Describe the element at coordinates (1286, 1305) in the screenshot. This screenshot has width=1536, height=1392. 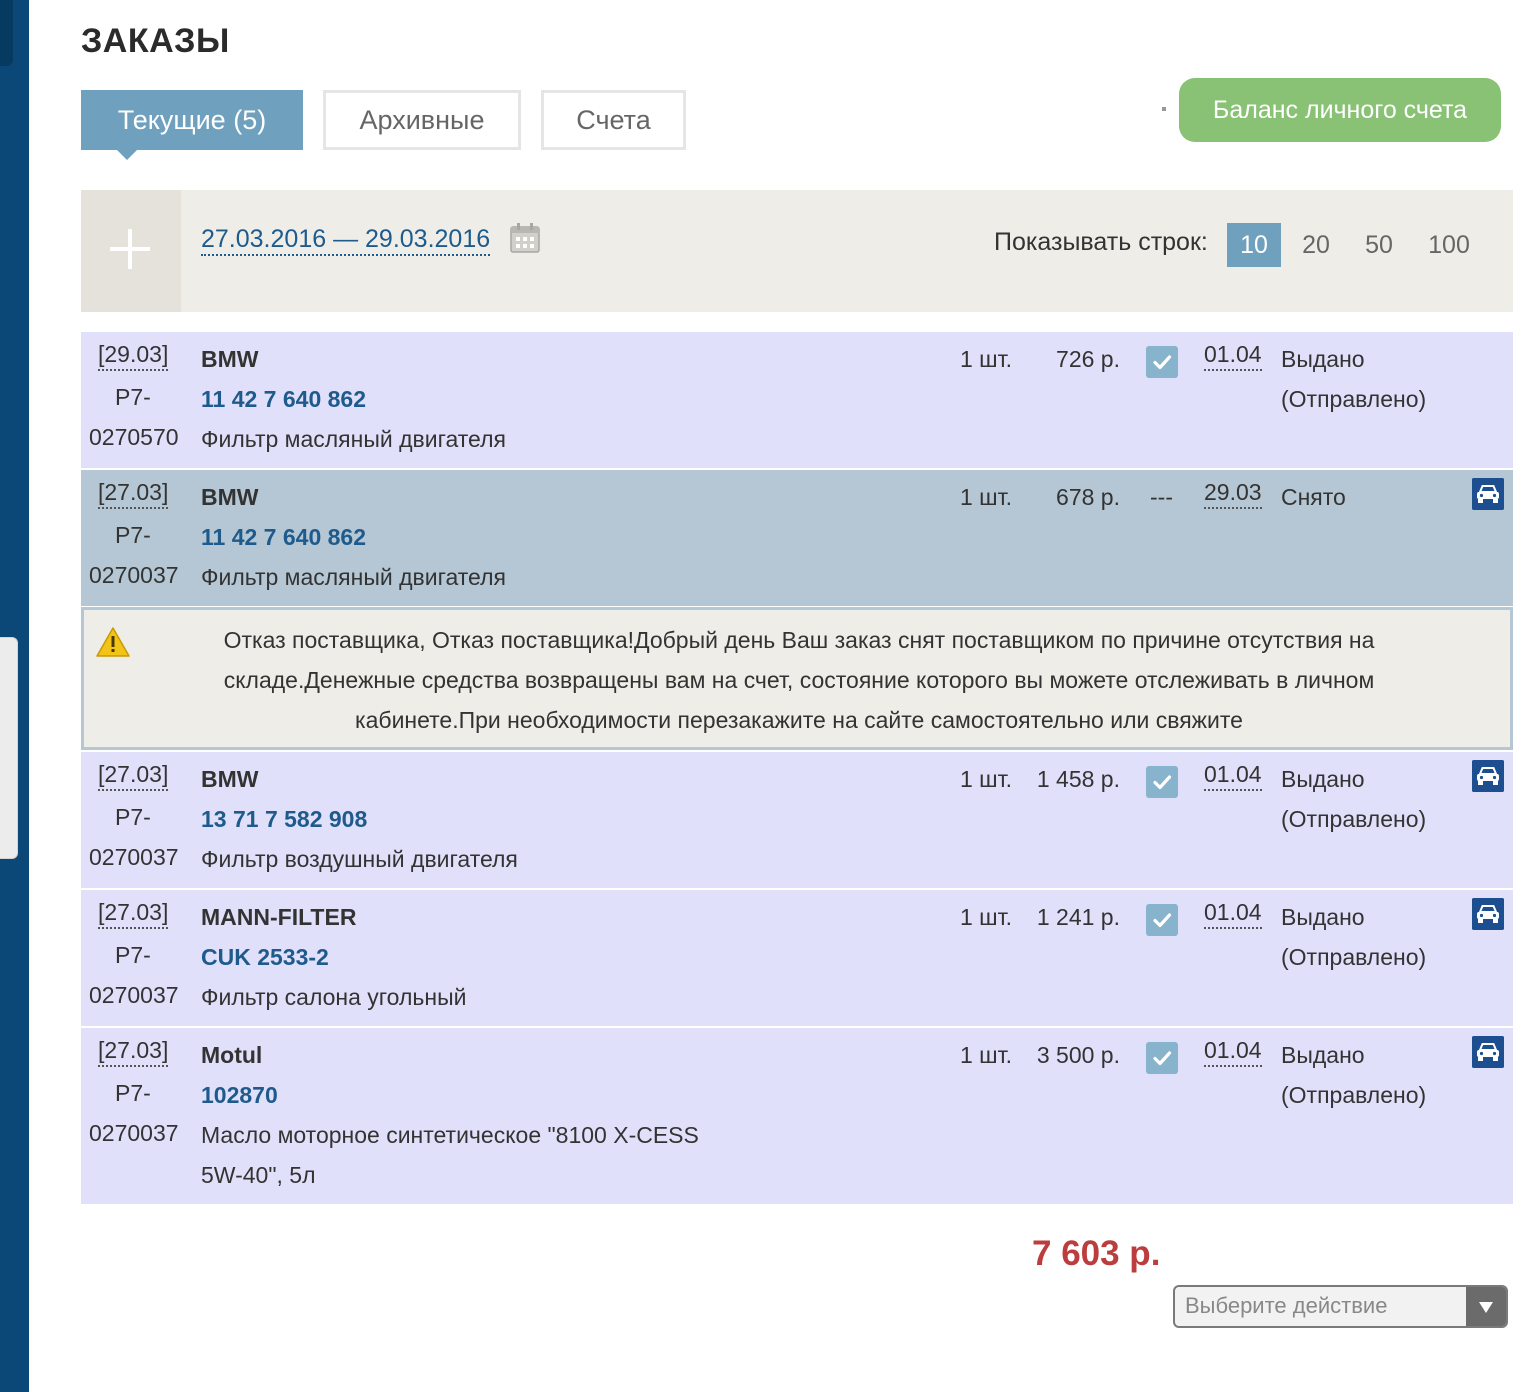
I see `action-select-placeholder: Выберите действие` at that location.